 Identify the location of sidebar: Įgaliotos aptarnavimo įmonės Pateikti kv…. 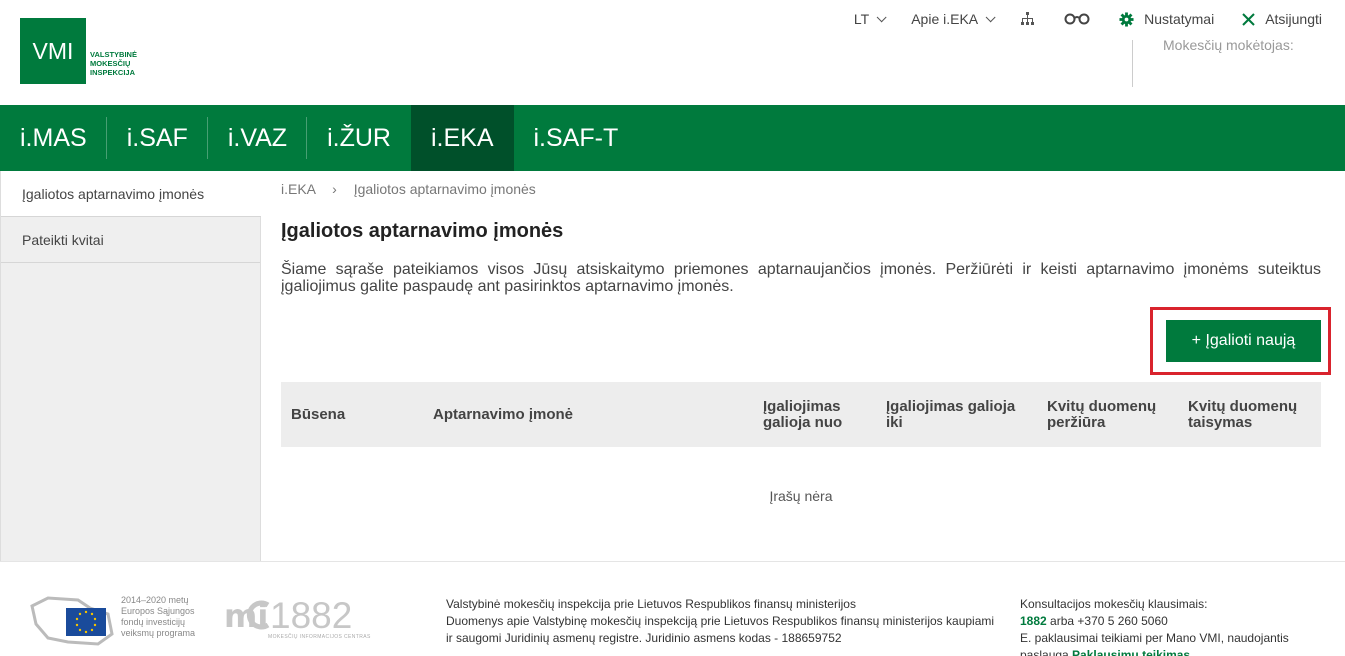
(130, 366).